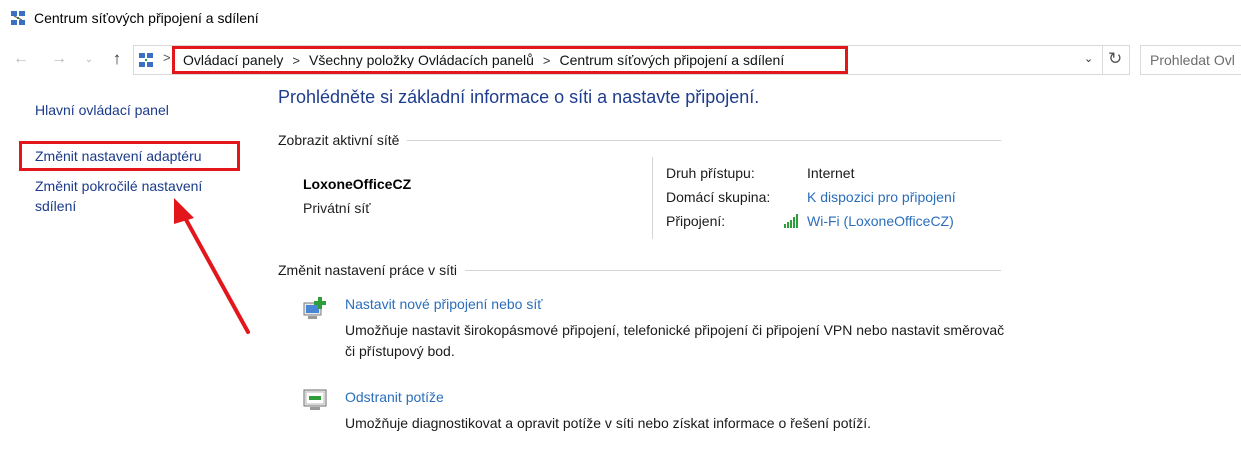  What do you see at coordinates (102, 110) in the screenshot?
I see `sidebar-item-control-panel-home: Hlavní ovládací panel` at bounding box center [102, 110].